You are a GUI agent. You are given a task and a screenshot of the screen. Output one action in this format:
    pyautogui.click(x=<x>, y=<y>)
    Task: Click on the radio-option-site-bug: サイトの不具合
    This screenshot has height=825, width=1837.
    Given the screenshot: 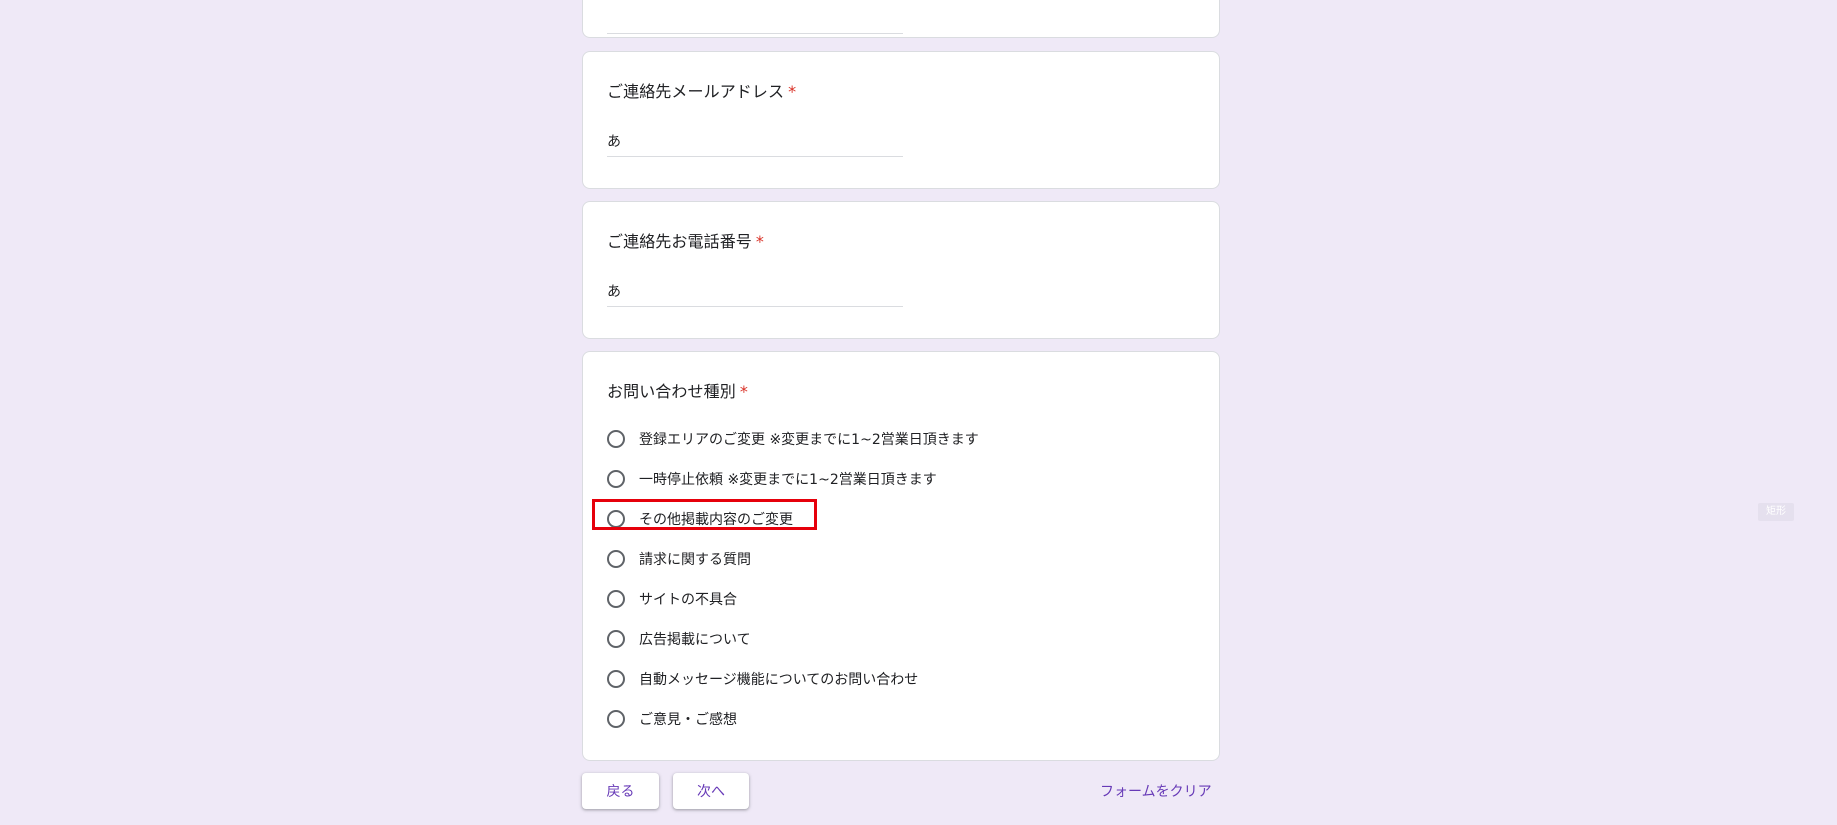 What is the action you would take?
    pyautogui.click(x=793, y=599)
    